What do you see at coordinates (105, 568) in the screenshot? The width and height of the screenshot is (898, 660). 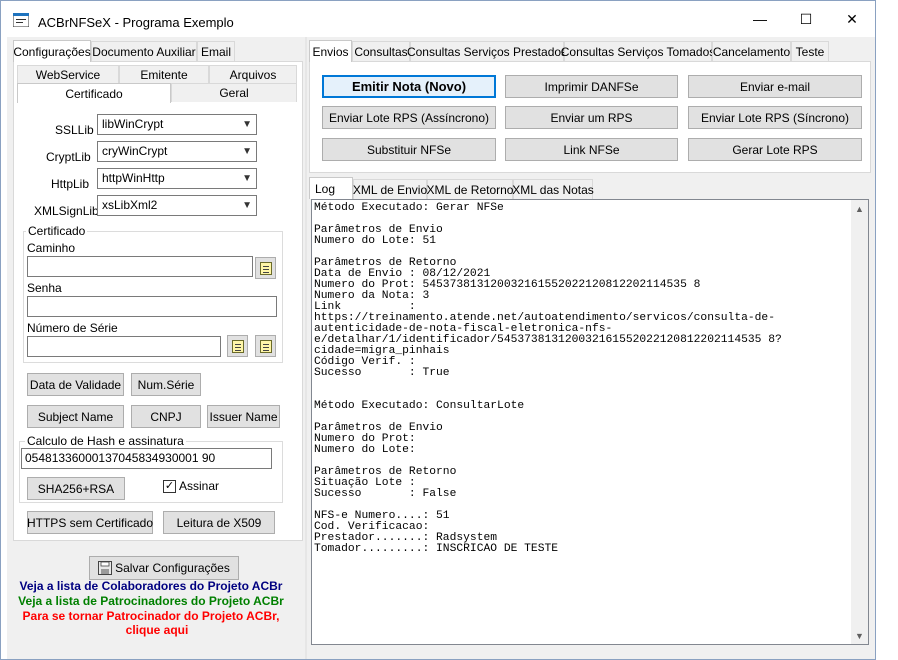 I see `save-icon` at bounding box center [105, 568].